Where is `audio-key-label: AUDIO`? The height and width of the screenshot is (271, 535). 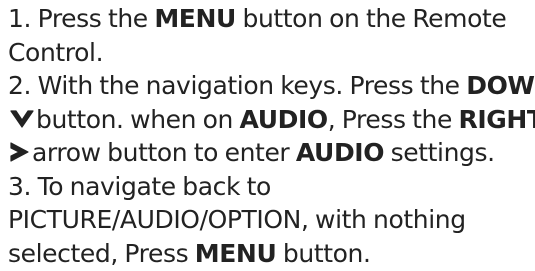 audio-key-label: AUDIO is located at coordinates (284, 119).